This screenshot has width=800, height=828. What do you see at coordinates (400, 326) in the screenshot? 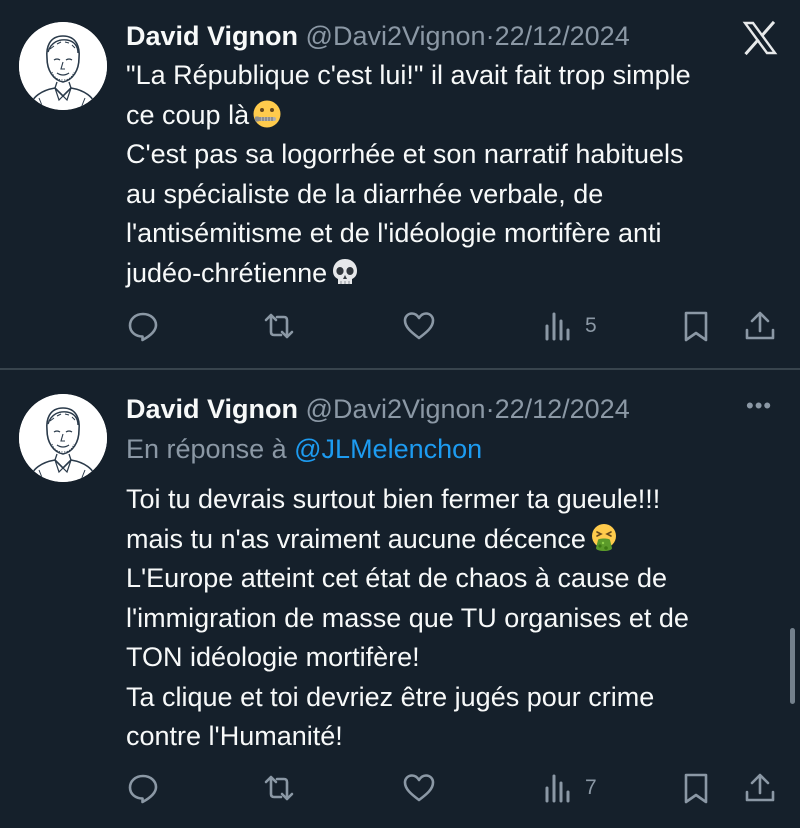
I see `tweet-actions: 5` at bounding box center [400, 326].